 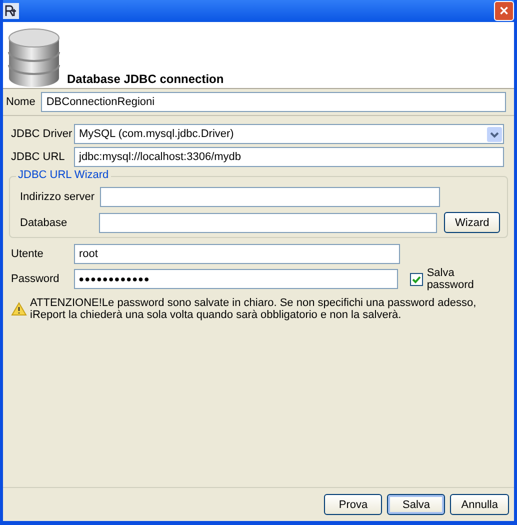 What do you see at coordinates (42, 134) in the screenshot?
I see `driver-label: JDBC Driver` at bounding box center [42, 134].